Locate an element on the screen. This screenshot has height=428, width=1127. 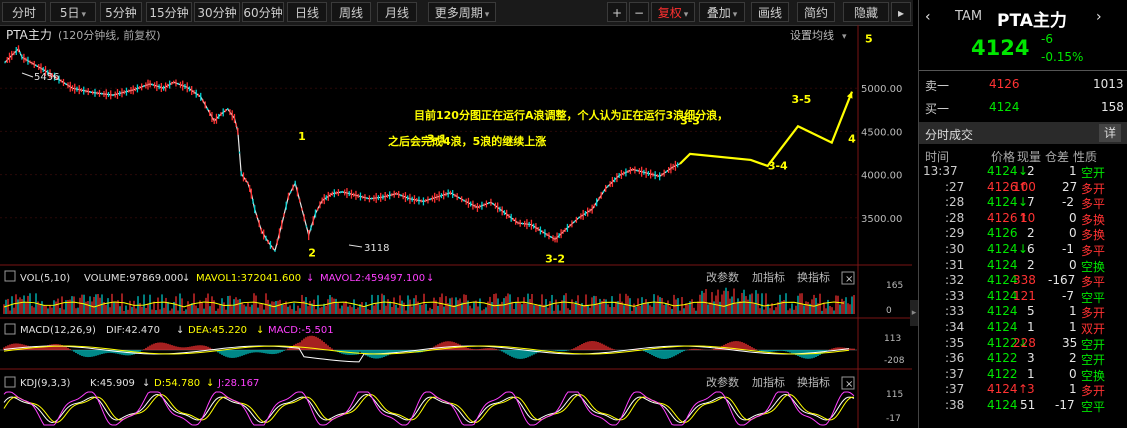
tick-time: :34 is located at coordinates (955, 327).